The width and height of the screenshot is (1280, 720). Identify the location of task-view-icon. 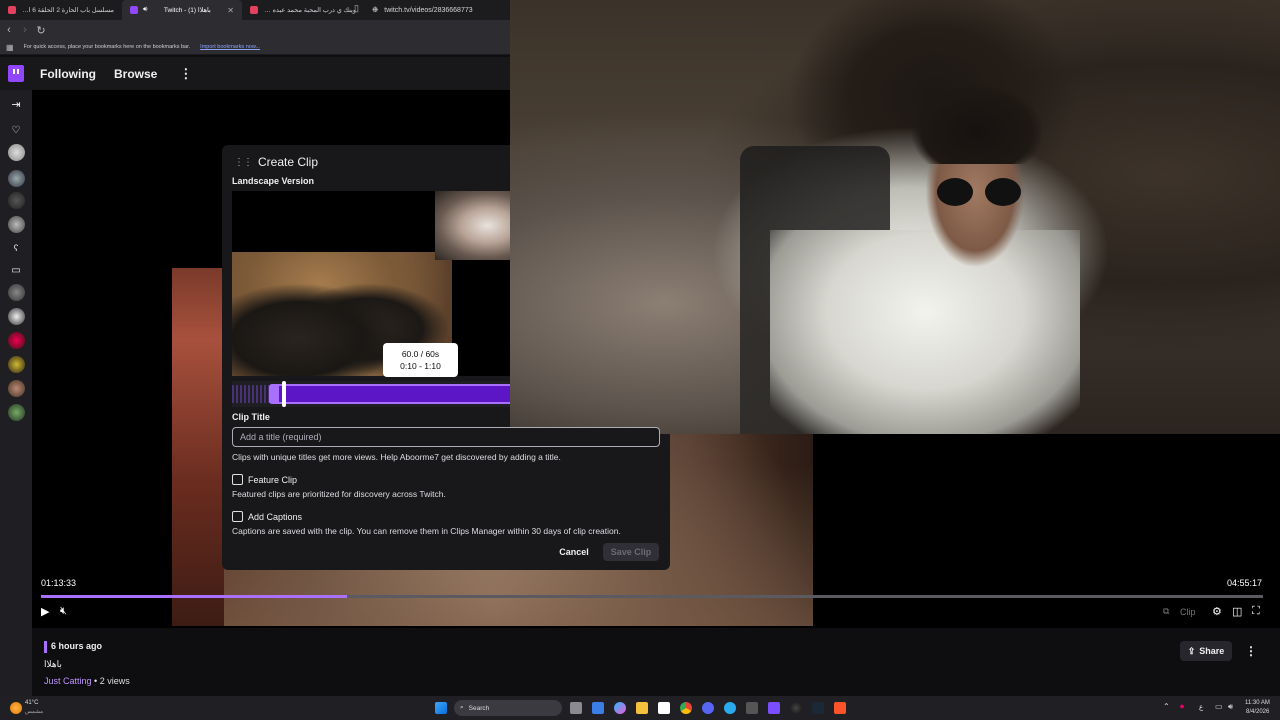
(576, 708).